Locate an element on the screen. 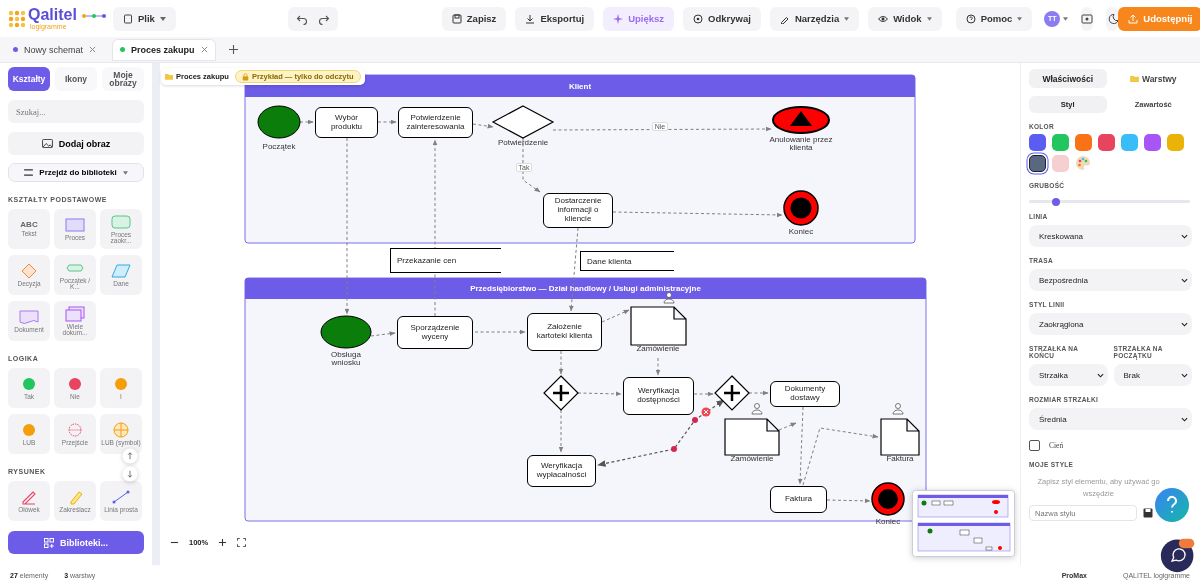 The image size is (1200, 585). view-button: Widok is located at coordinates (905, 18).